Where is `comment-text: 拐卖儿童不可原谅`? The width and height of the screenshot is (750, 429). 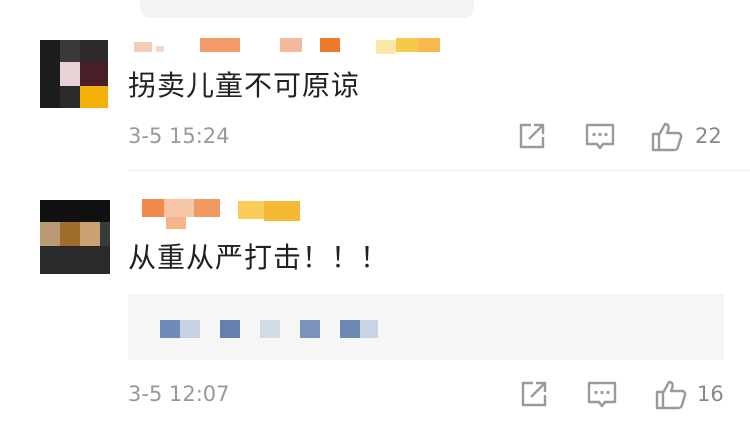 comment-text: 拐卖儿童不可原谅 is located at coordinates (244, 85).